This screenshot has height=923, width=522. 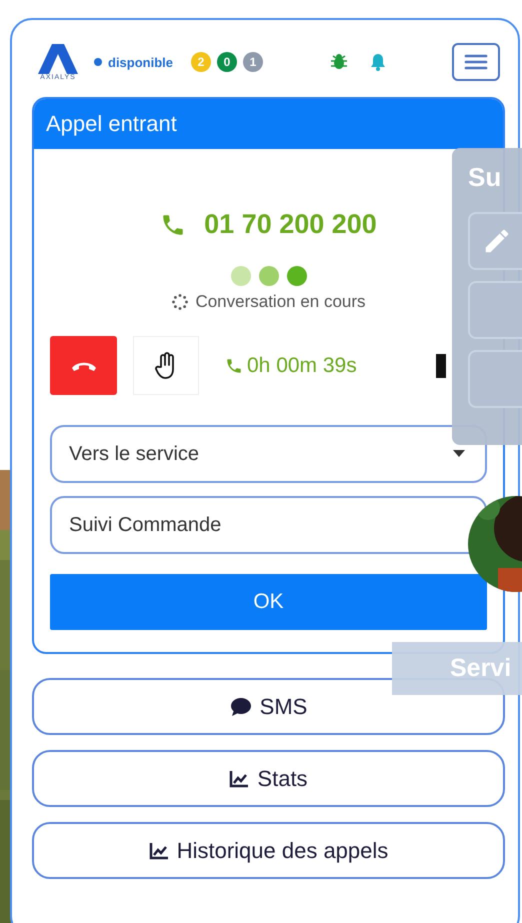 What do you see at coordinates (485, 177) in the screenshot?
I see `side-panel-title: Su` at bounding box center [485, 177].